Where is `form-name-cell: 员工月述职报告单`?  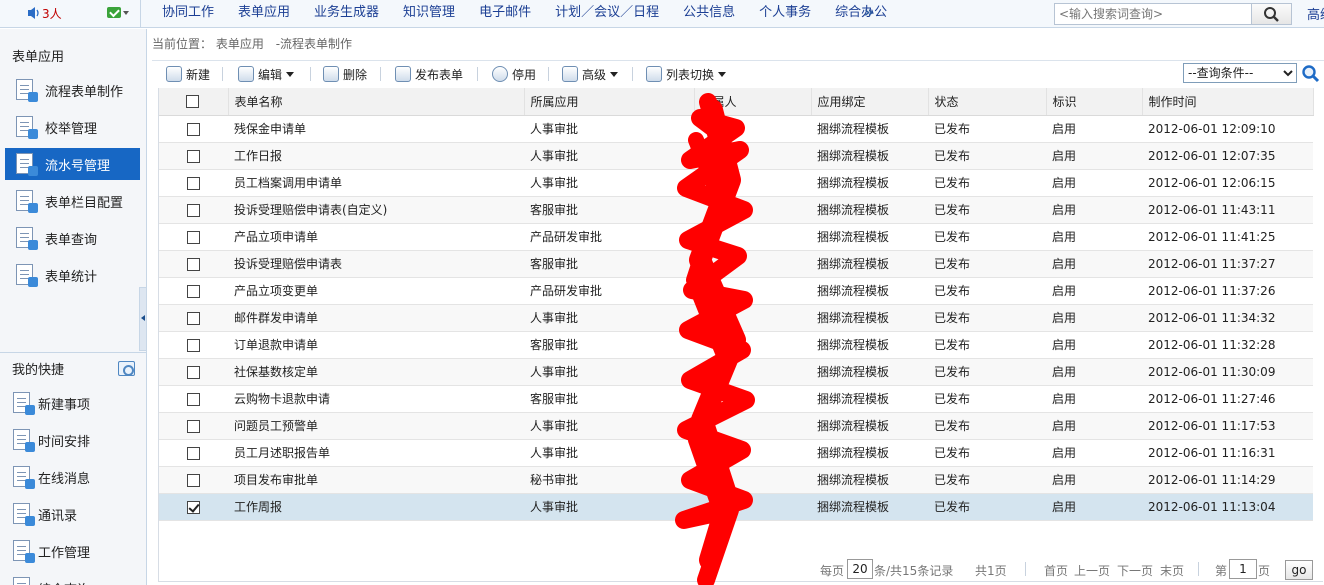
form-name-cell: 员工月述职报告单 is located at coordinates (376, 453).